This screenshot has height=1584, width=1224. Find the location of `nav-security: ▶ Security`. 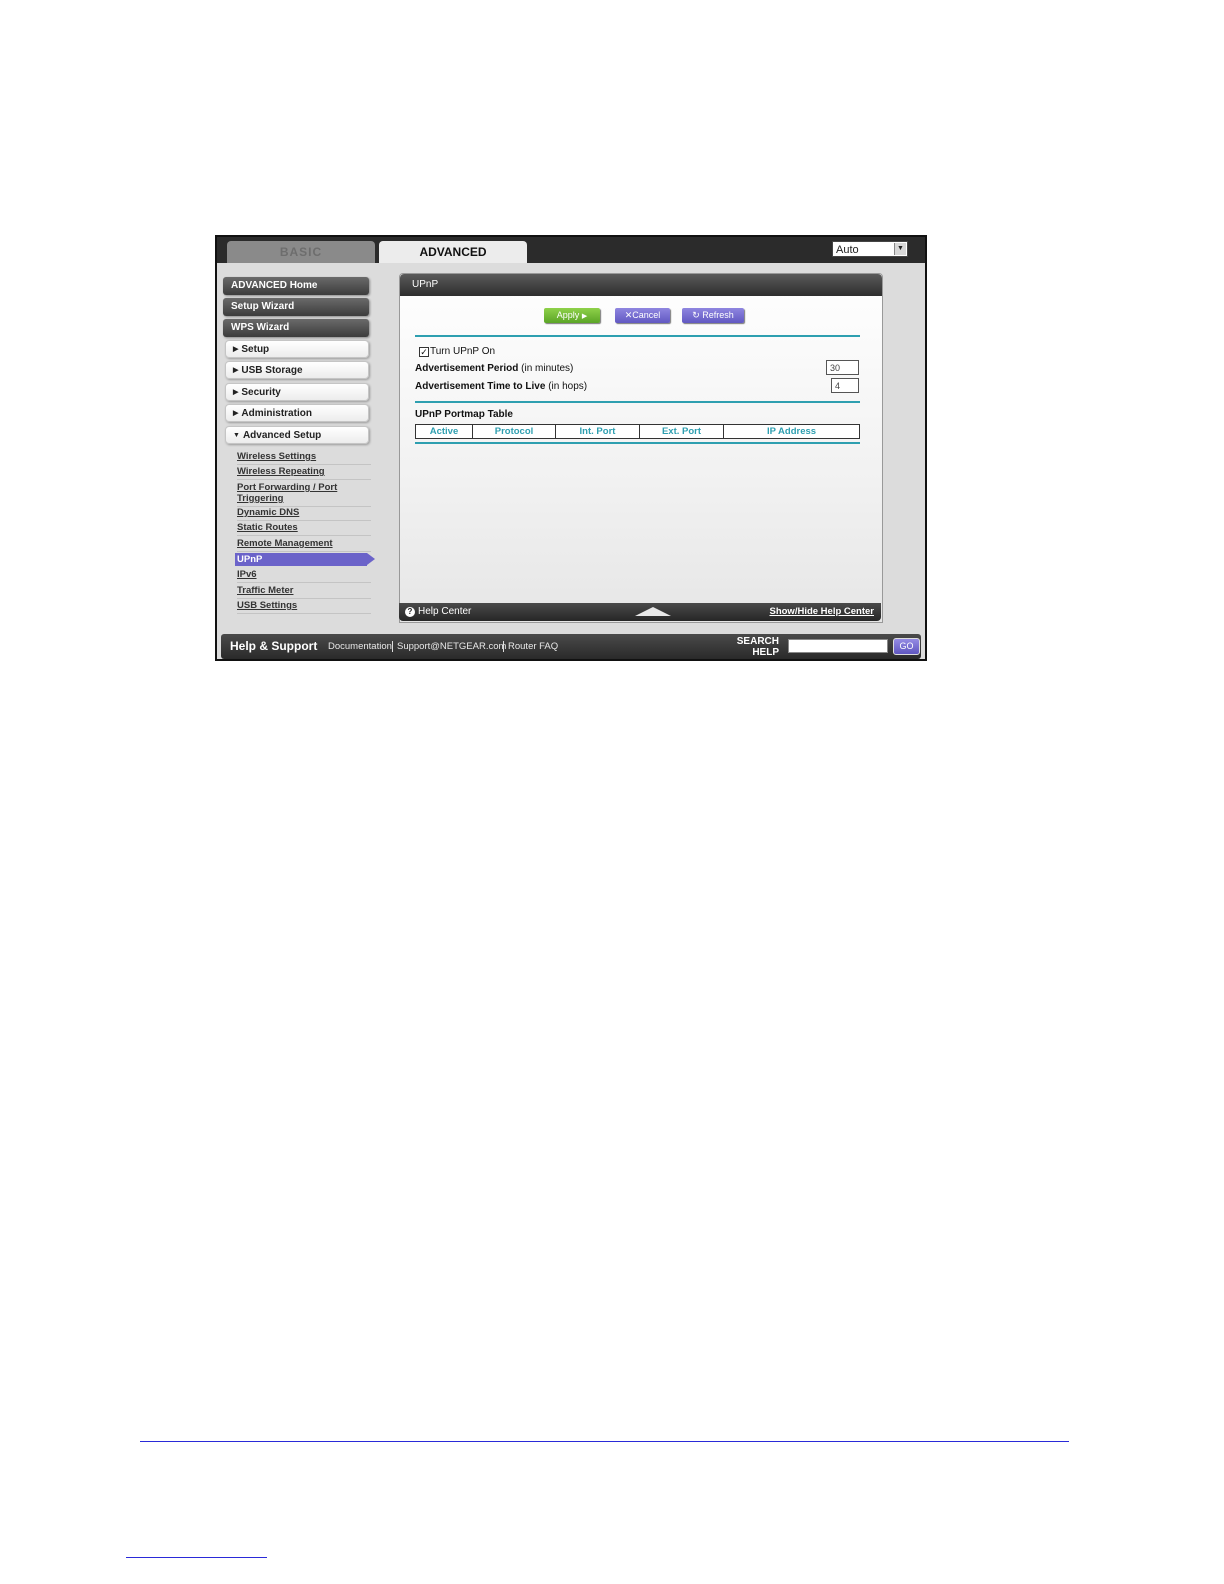

nav-security: ▶ Security is located at coordinates (297, 392).